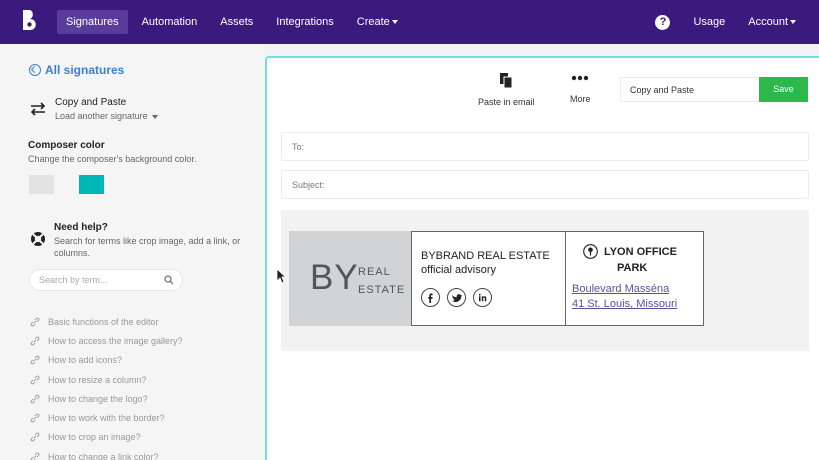 The image size is (819, 460). Describe the element at coordinates (506, 81) in the screenshot. I see `clipboard-icon` at that location.